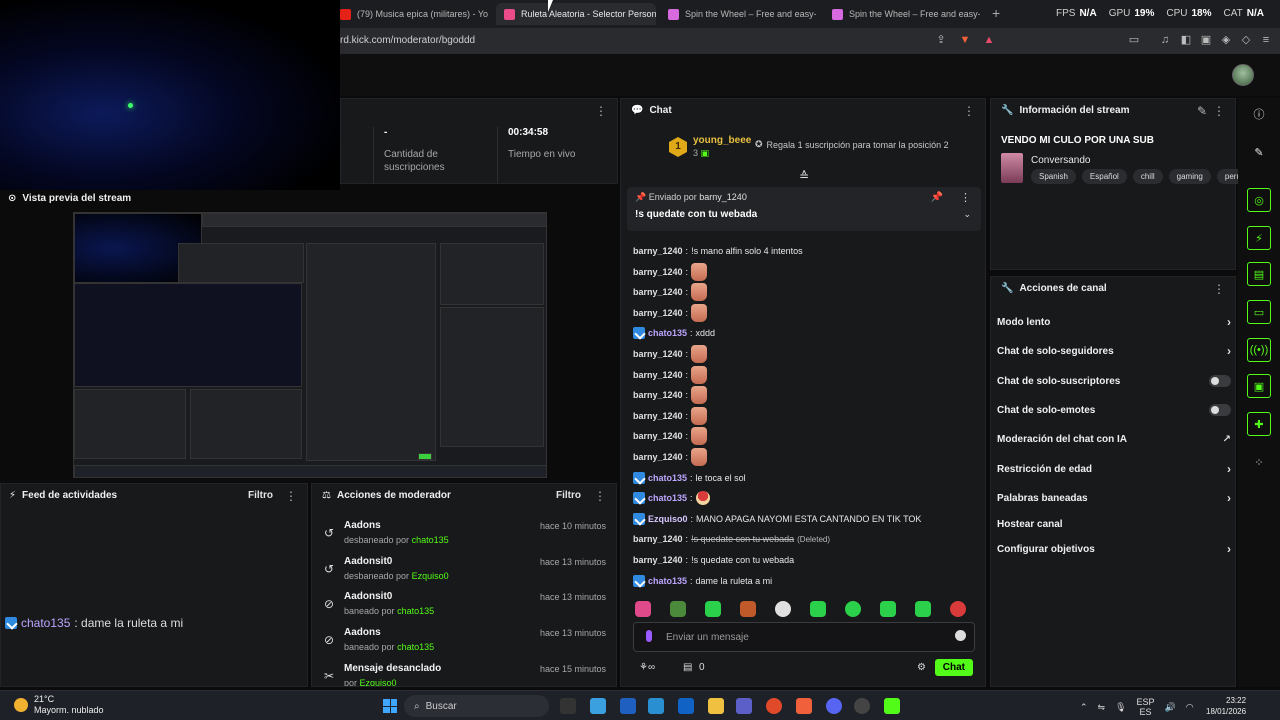 The width and height of the screenshot is (1280, 720). I want to click on users-icon: ⁘, so click(1259, 462).